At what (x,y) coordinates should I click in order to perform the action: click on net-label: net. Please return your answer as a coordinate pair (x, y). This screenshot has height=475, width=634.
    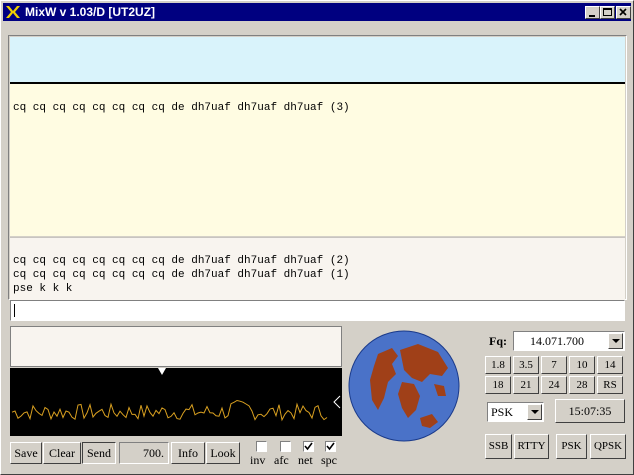
    Looking at the image, I should click on (305, 460).